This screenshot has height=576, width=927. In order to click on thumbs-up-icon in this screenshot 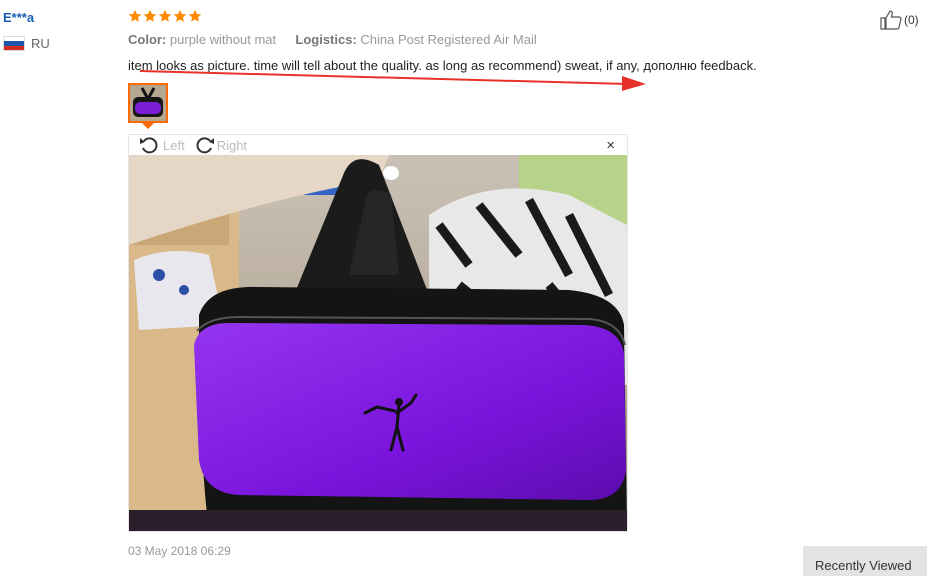, I will do `click(891, 20)`.